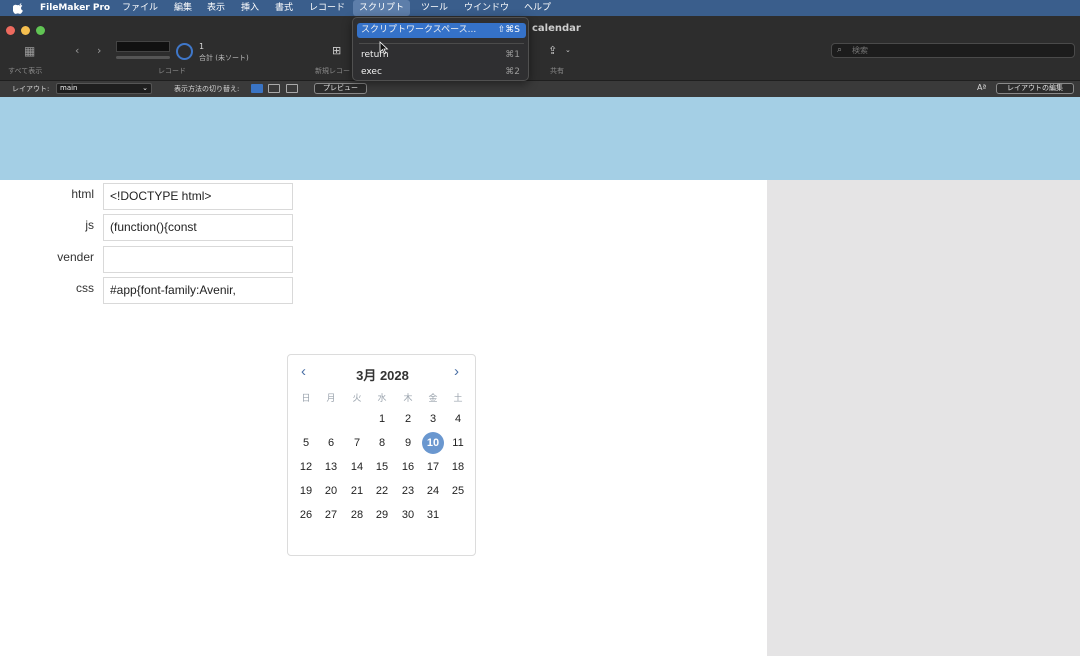 Image resolution: width=1080 pixels, height=656 pixels. What do you see at coordinates (198, 259) in the screenshot?
I see `vender-field` at bounding box center [198, 259].